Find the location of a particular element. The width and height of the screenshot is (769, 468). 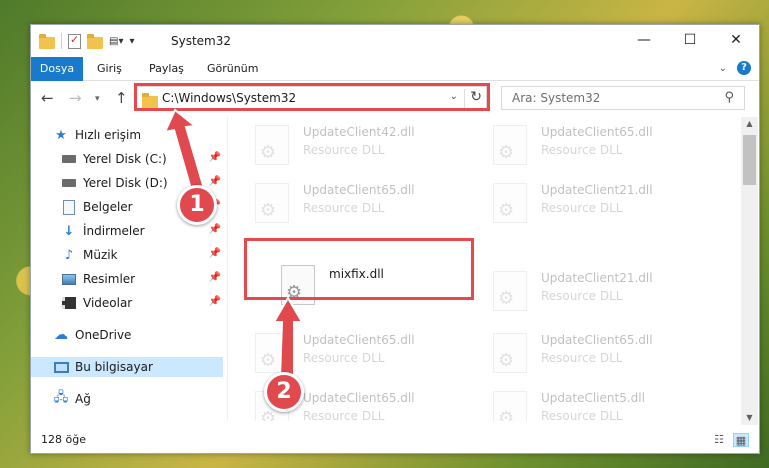

window-controls: — ☐ ✕ is located at coordinates (690, 40).